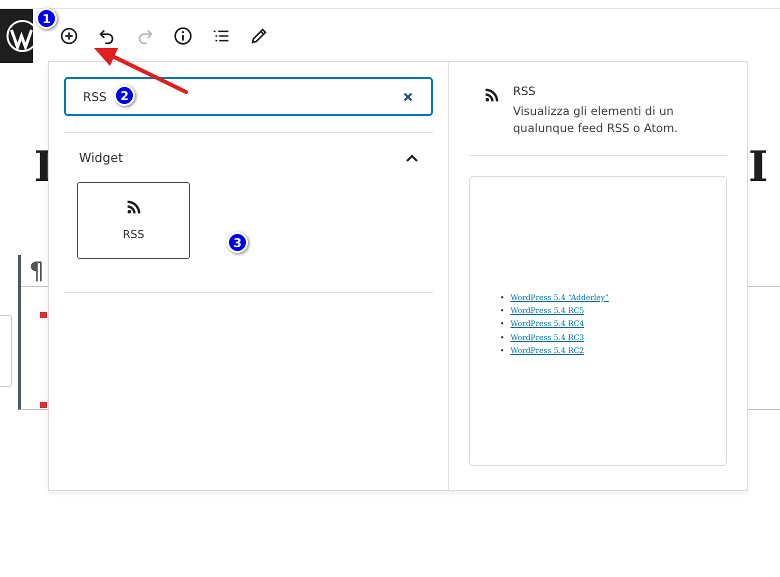  Describe the element at coordinates (46, 18) in the screenshot. I see `step-badge: 1` at that location.